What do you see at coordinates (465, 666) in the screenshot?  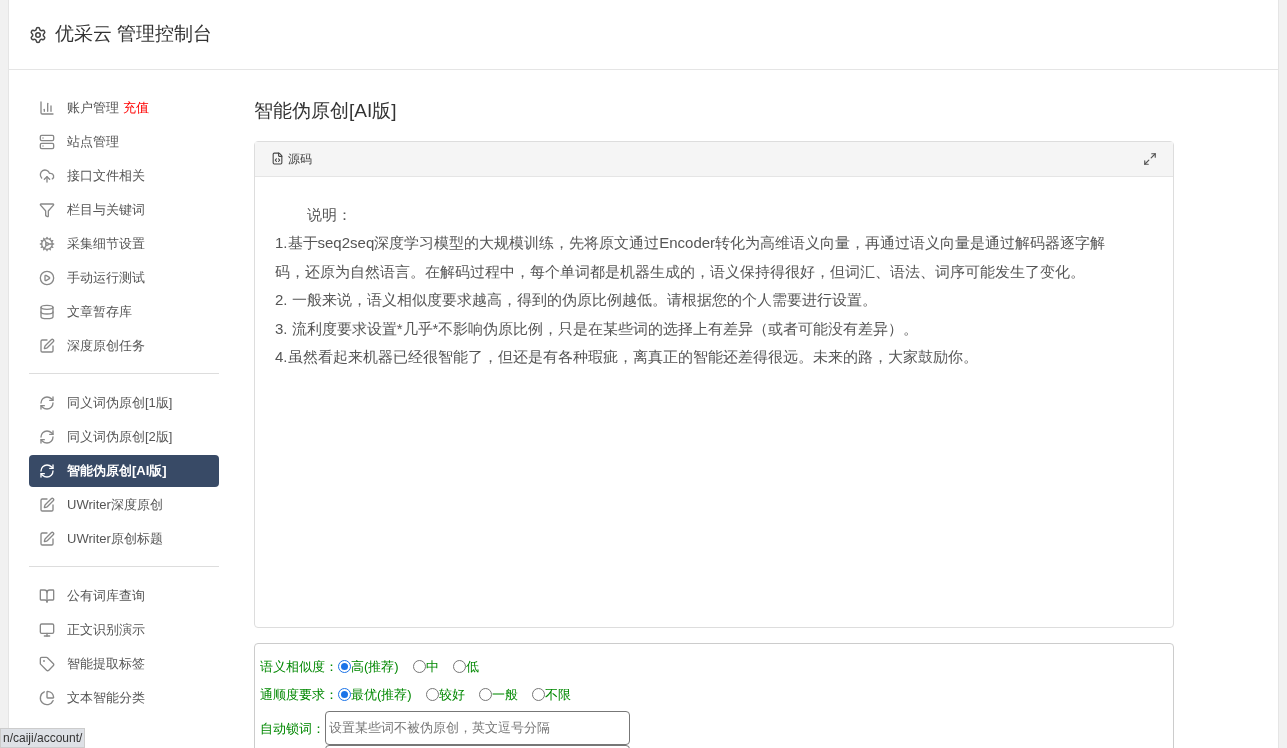 I see `radio-option: 低` at bounding box center [465, 666].